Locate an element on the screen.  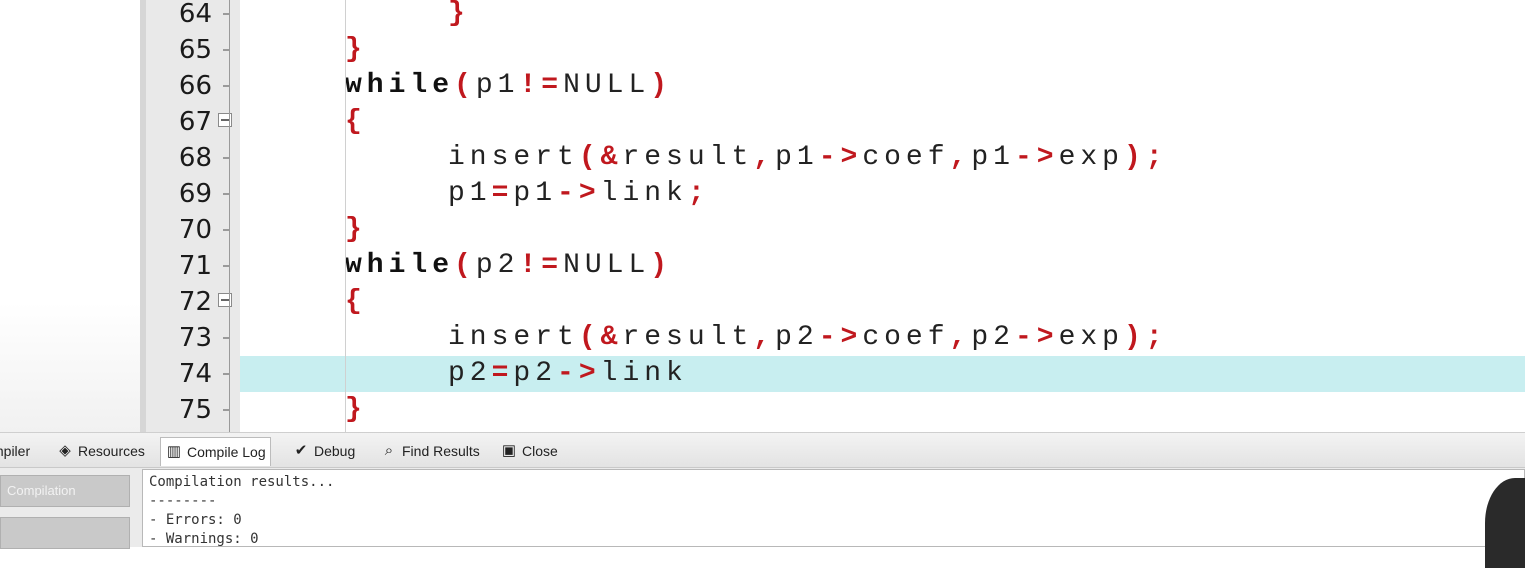
code-line: 72 { is located at coordinates (832, 302).